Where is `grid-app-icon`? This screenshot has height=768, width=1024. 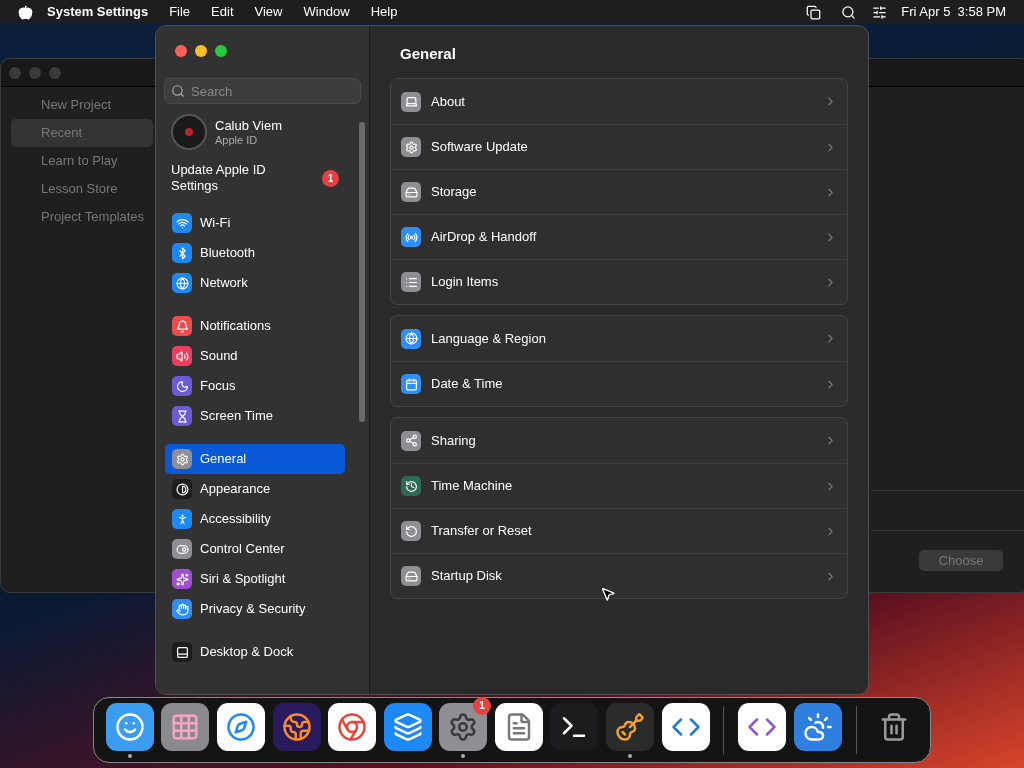 grid-app-icon is located at coordinates (185, 726).